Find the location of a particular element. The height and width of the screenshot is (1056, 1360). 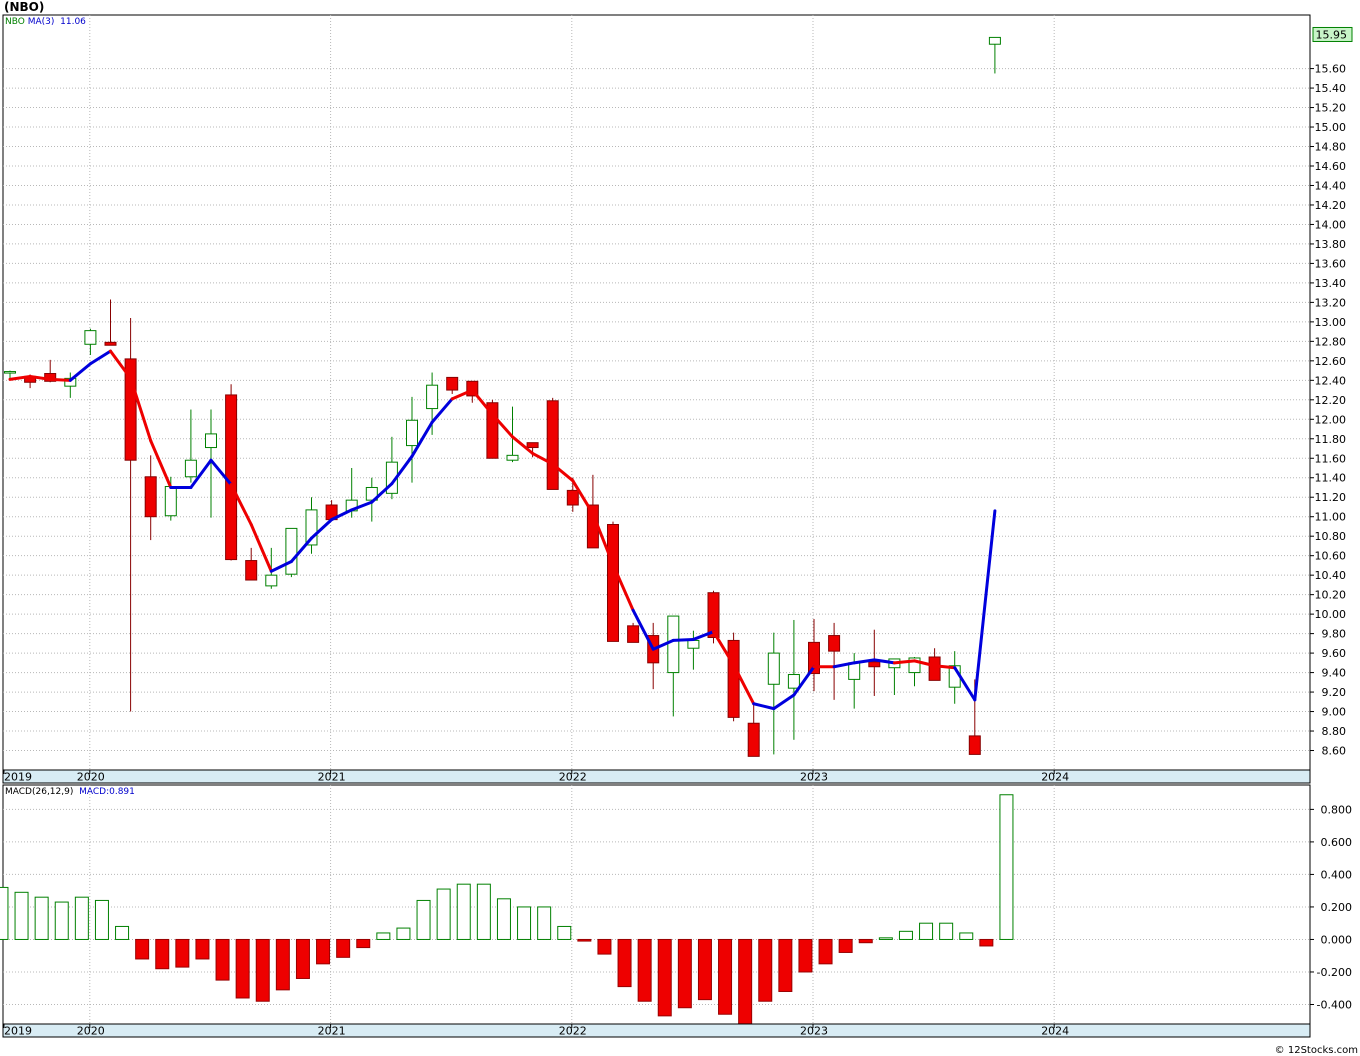

price-x-tick-label: 2021 is located at coordinates (332, 777).